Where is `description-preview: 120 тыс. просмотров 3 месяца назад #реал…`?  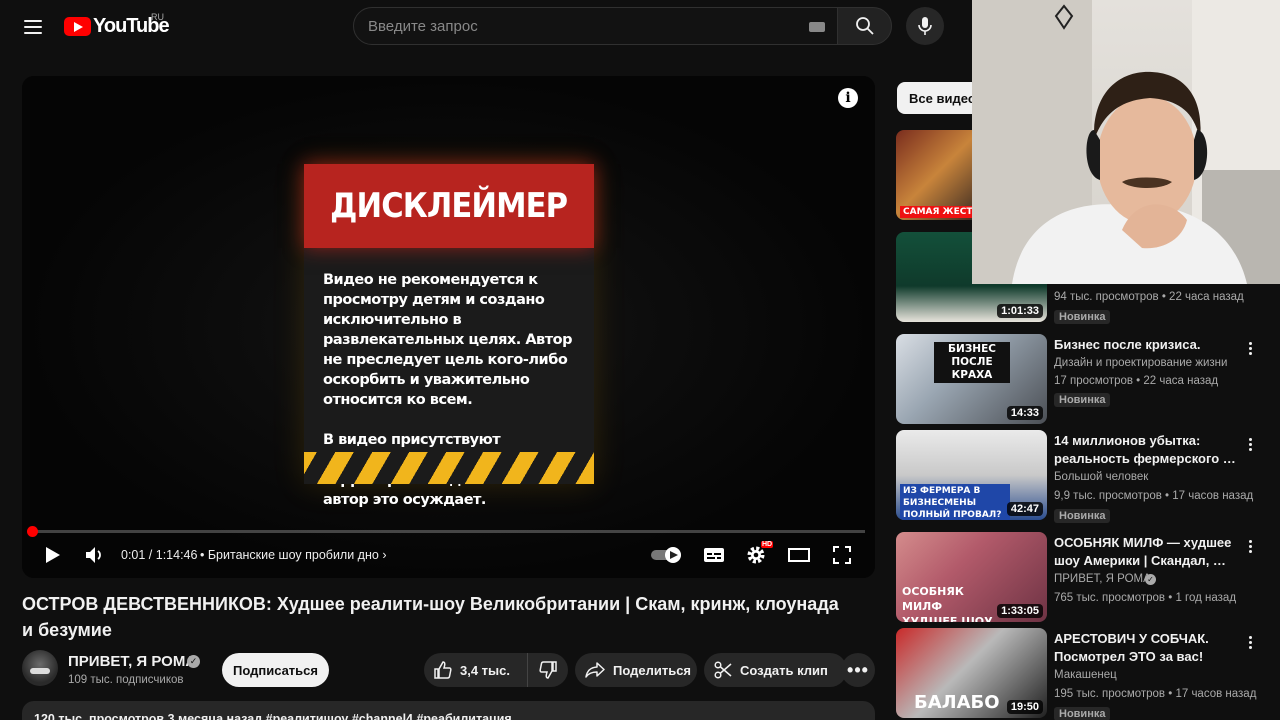 description-preview: 120 тыс. просмотров 3 месяца назад #реал… is located at coordinates (273, 716).